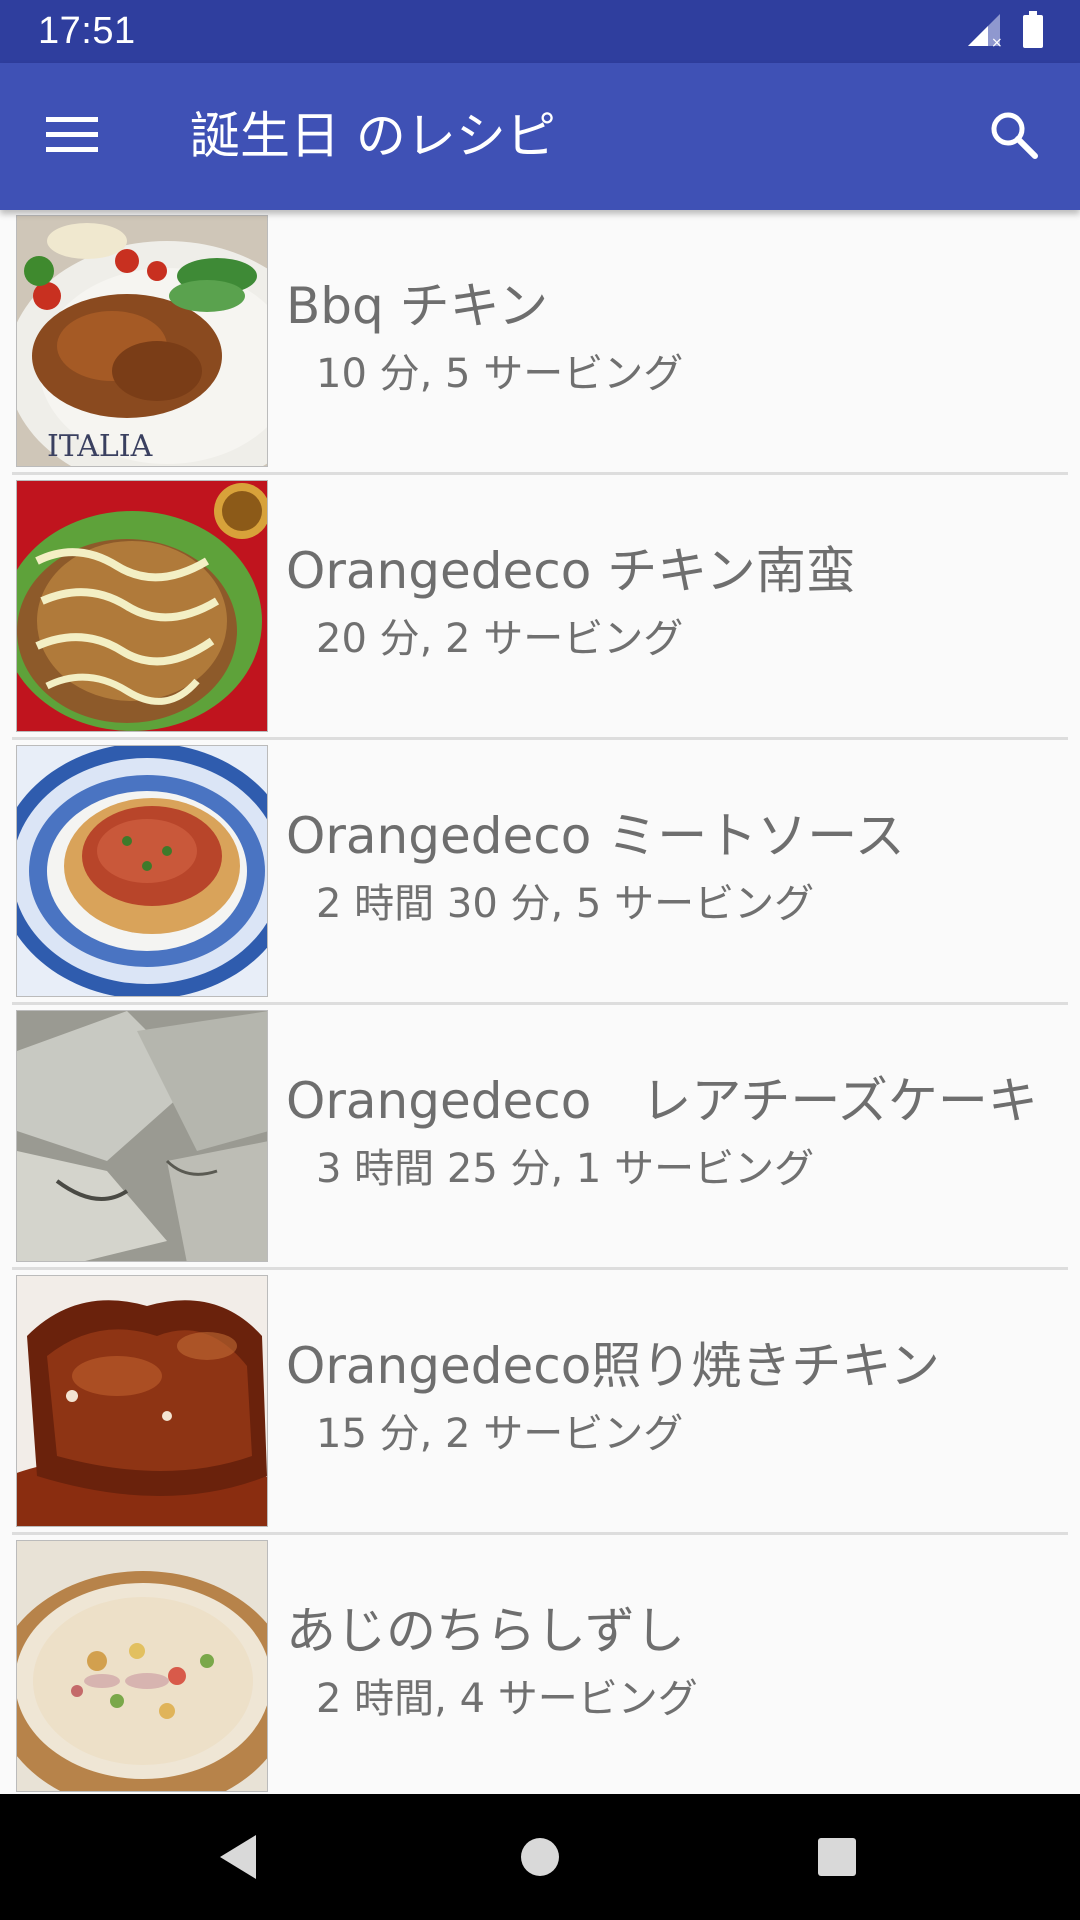  I want to click on recipe-subtitle: 2 時間 30 分, 5 サービング, so click(565, 904).